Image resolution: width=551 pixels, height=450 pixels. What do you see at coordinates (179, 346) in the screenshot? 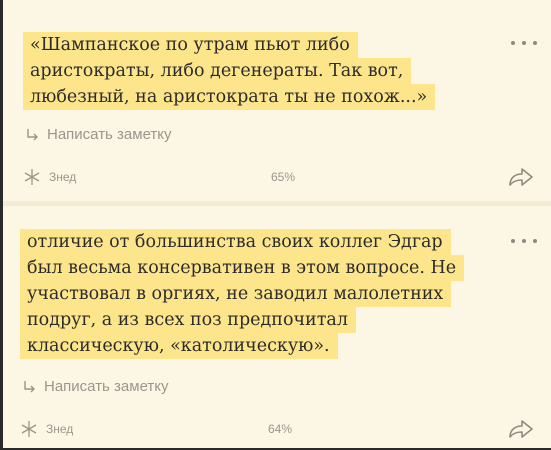
I see `quote-line: классическую, «католическую».` at bounding box center [179, 346].